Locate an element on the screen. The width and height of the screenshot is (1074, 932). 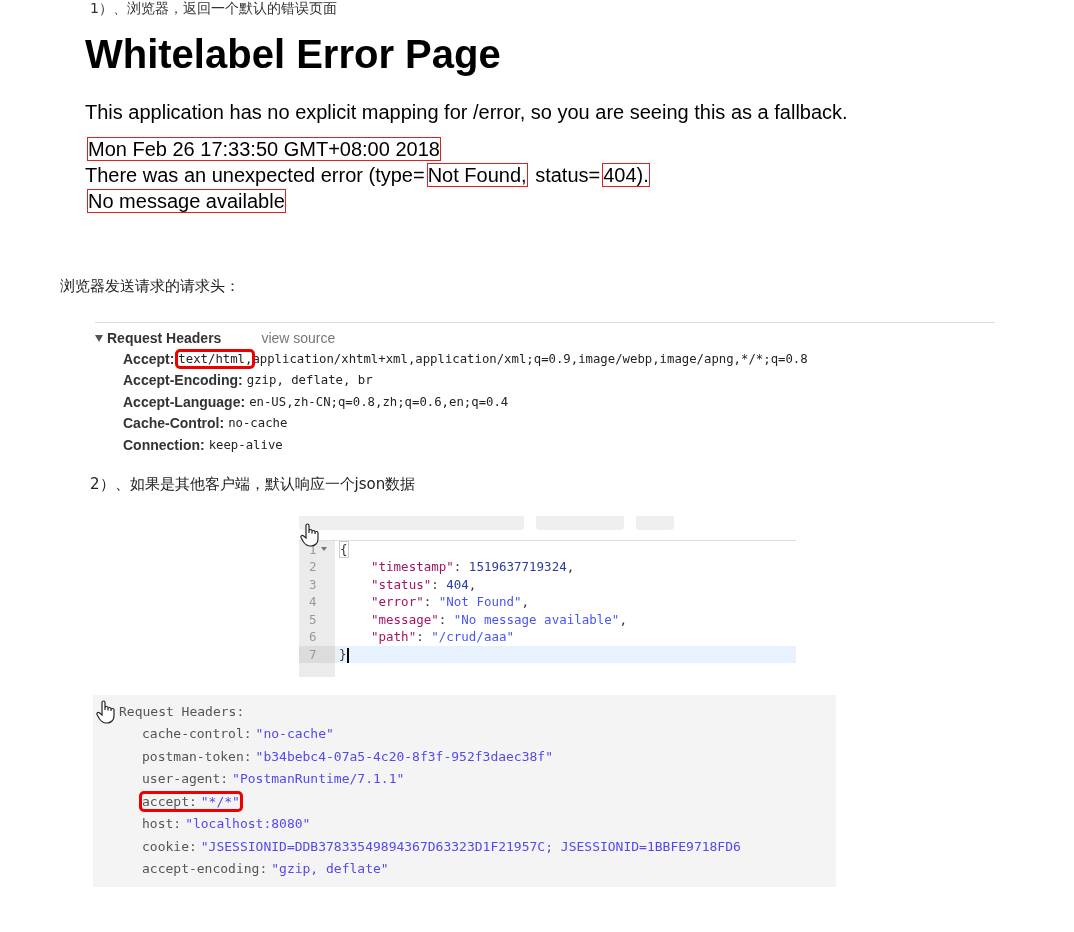
header-value: application/xhtml+xml,application/xml;q=0.9,image/webp,image/apng,*/*;q=0.8 is located at coordinates (530, 358).